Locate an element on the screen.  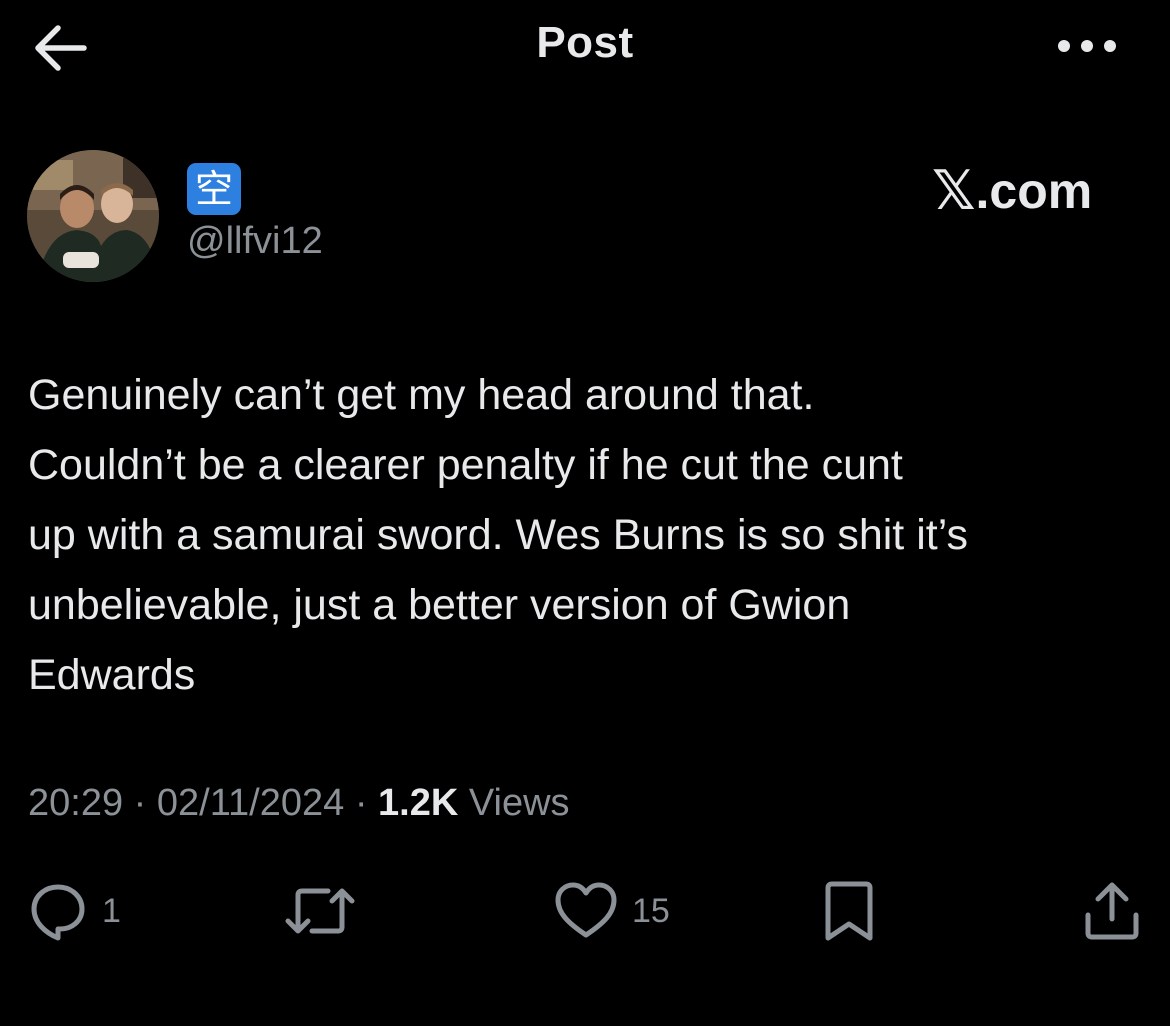
share-button is located at coordinates (1112, 911).